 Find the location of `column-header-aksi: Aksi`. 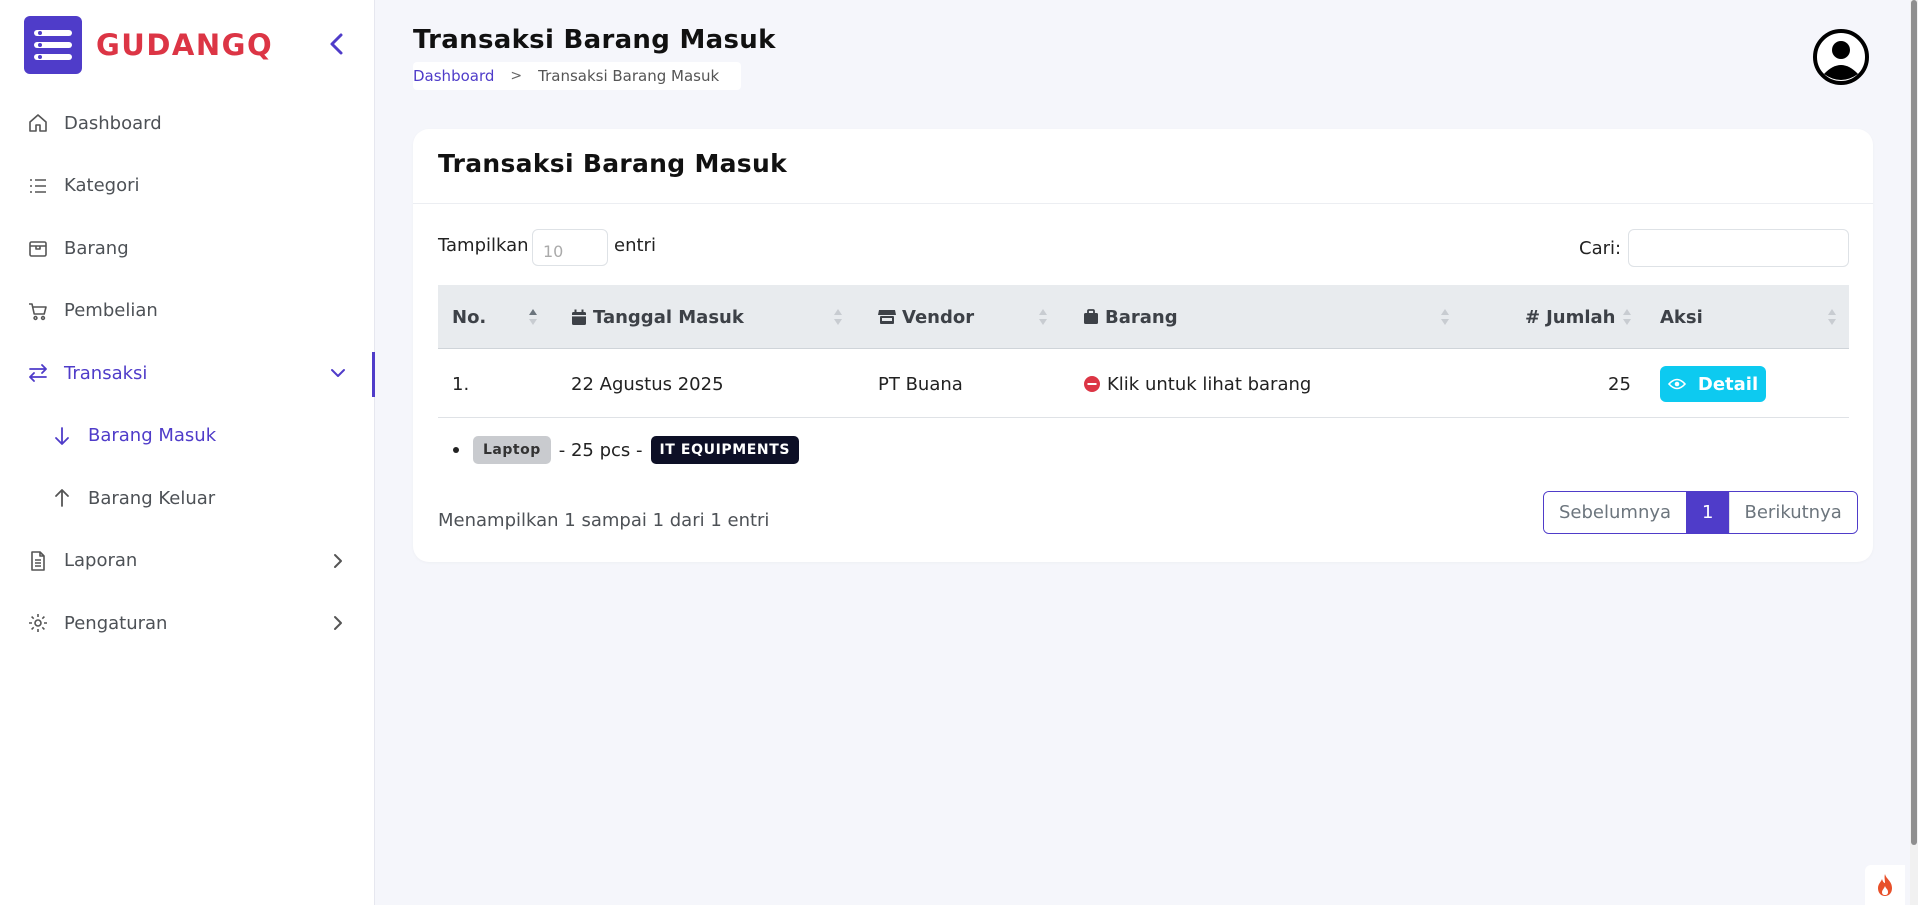

column-header-aksi: Aksi is located at coordinates (1681, 317).